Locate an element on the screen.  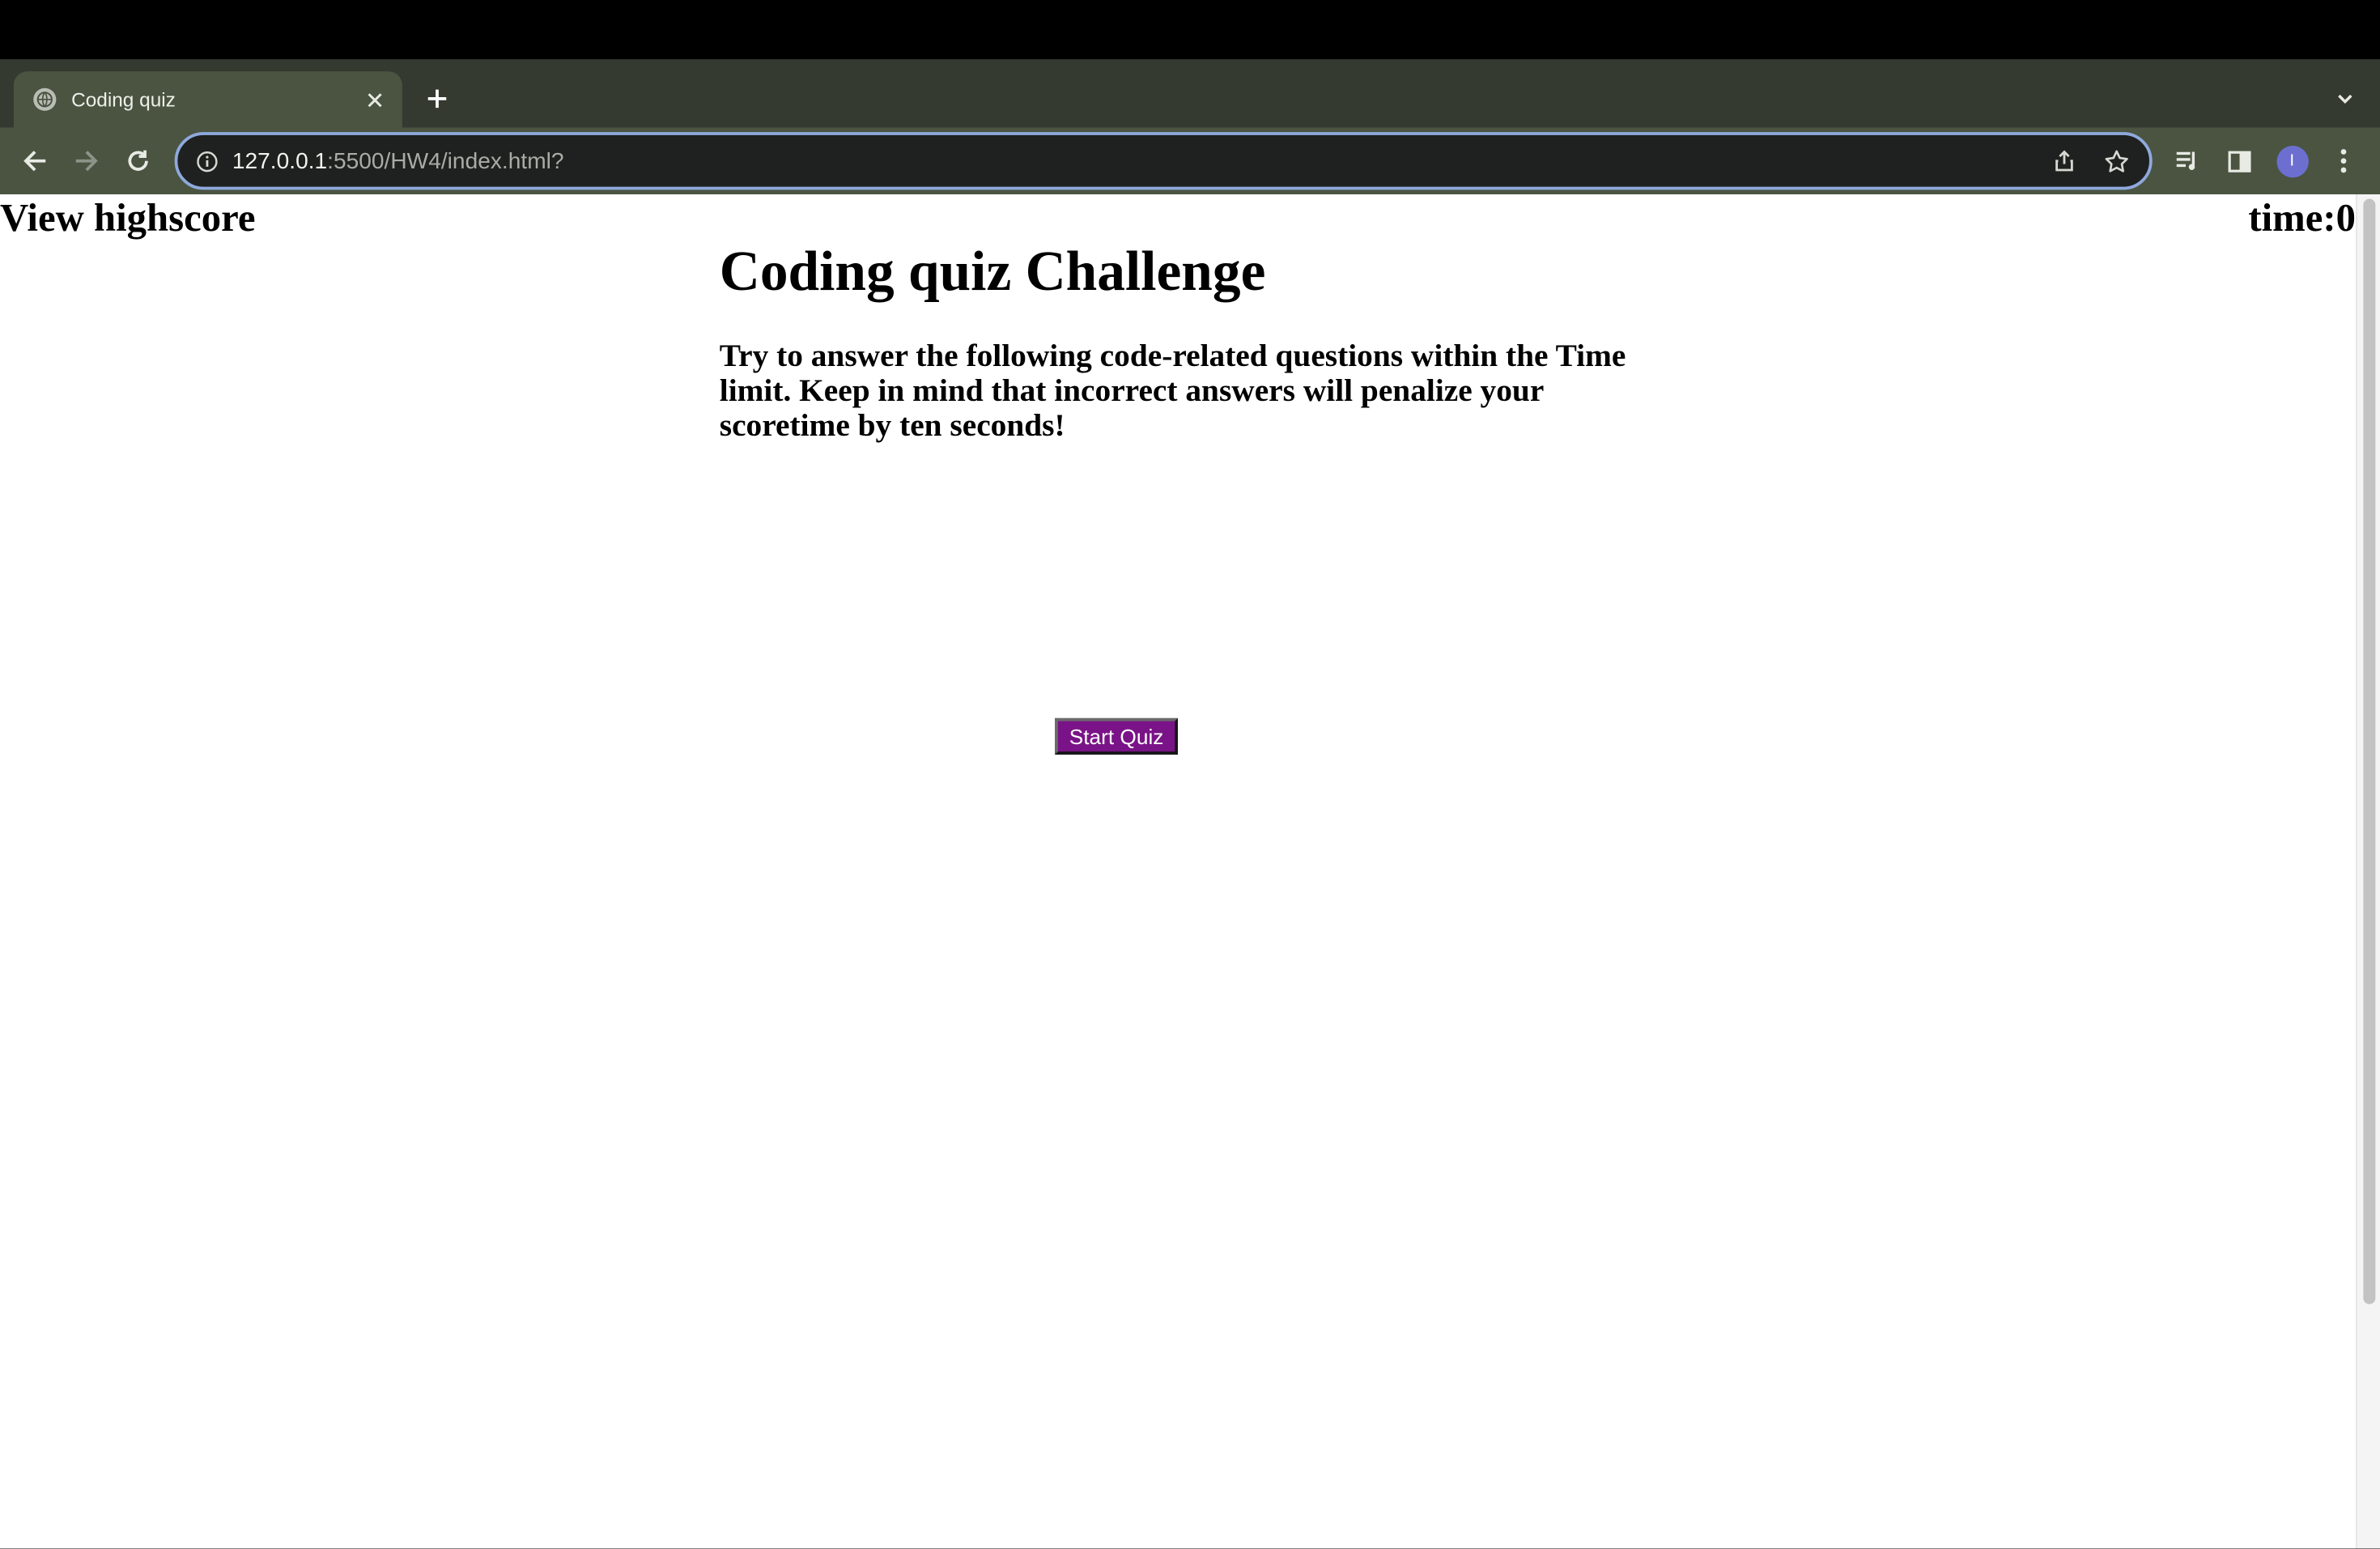
scrollbar-thumb is located at coordinates (2369, 751).